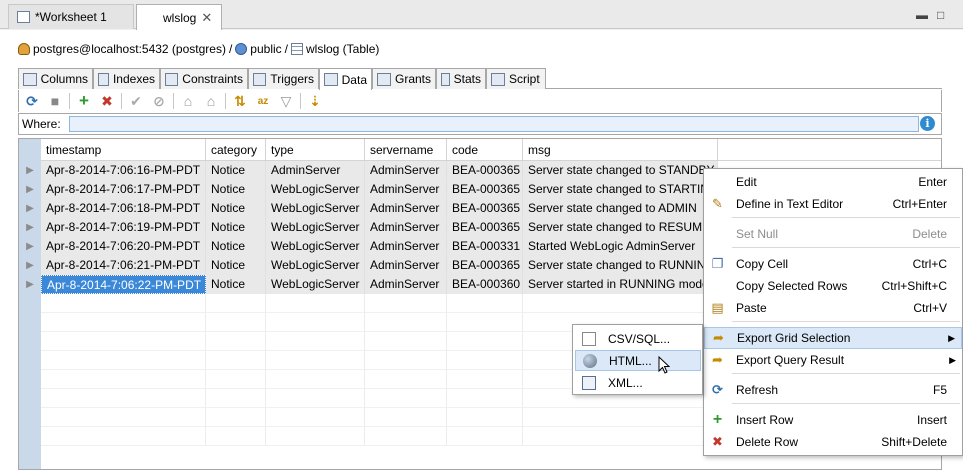 The image size is (963, 470). What do you see at coordinates (107, 101) in the screenshot?
I see `delete-row-icon: ✖` at bounding box center [107, 101].